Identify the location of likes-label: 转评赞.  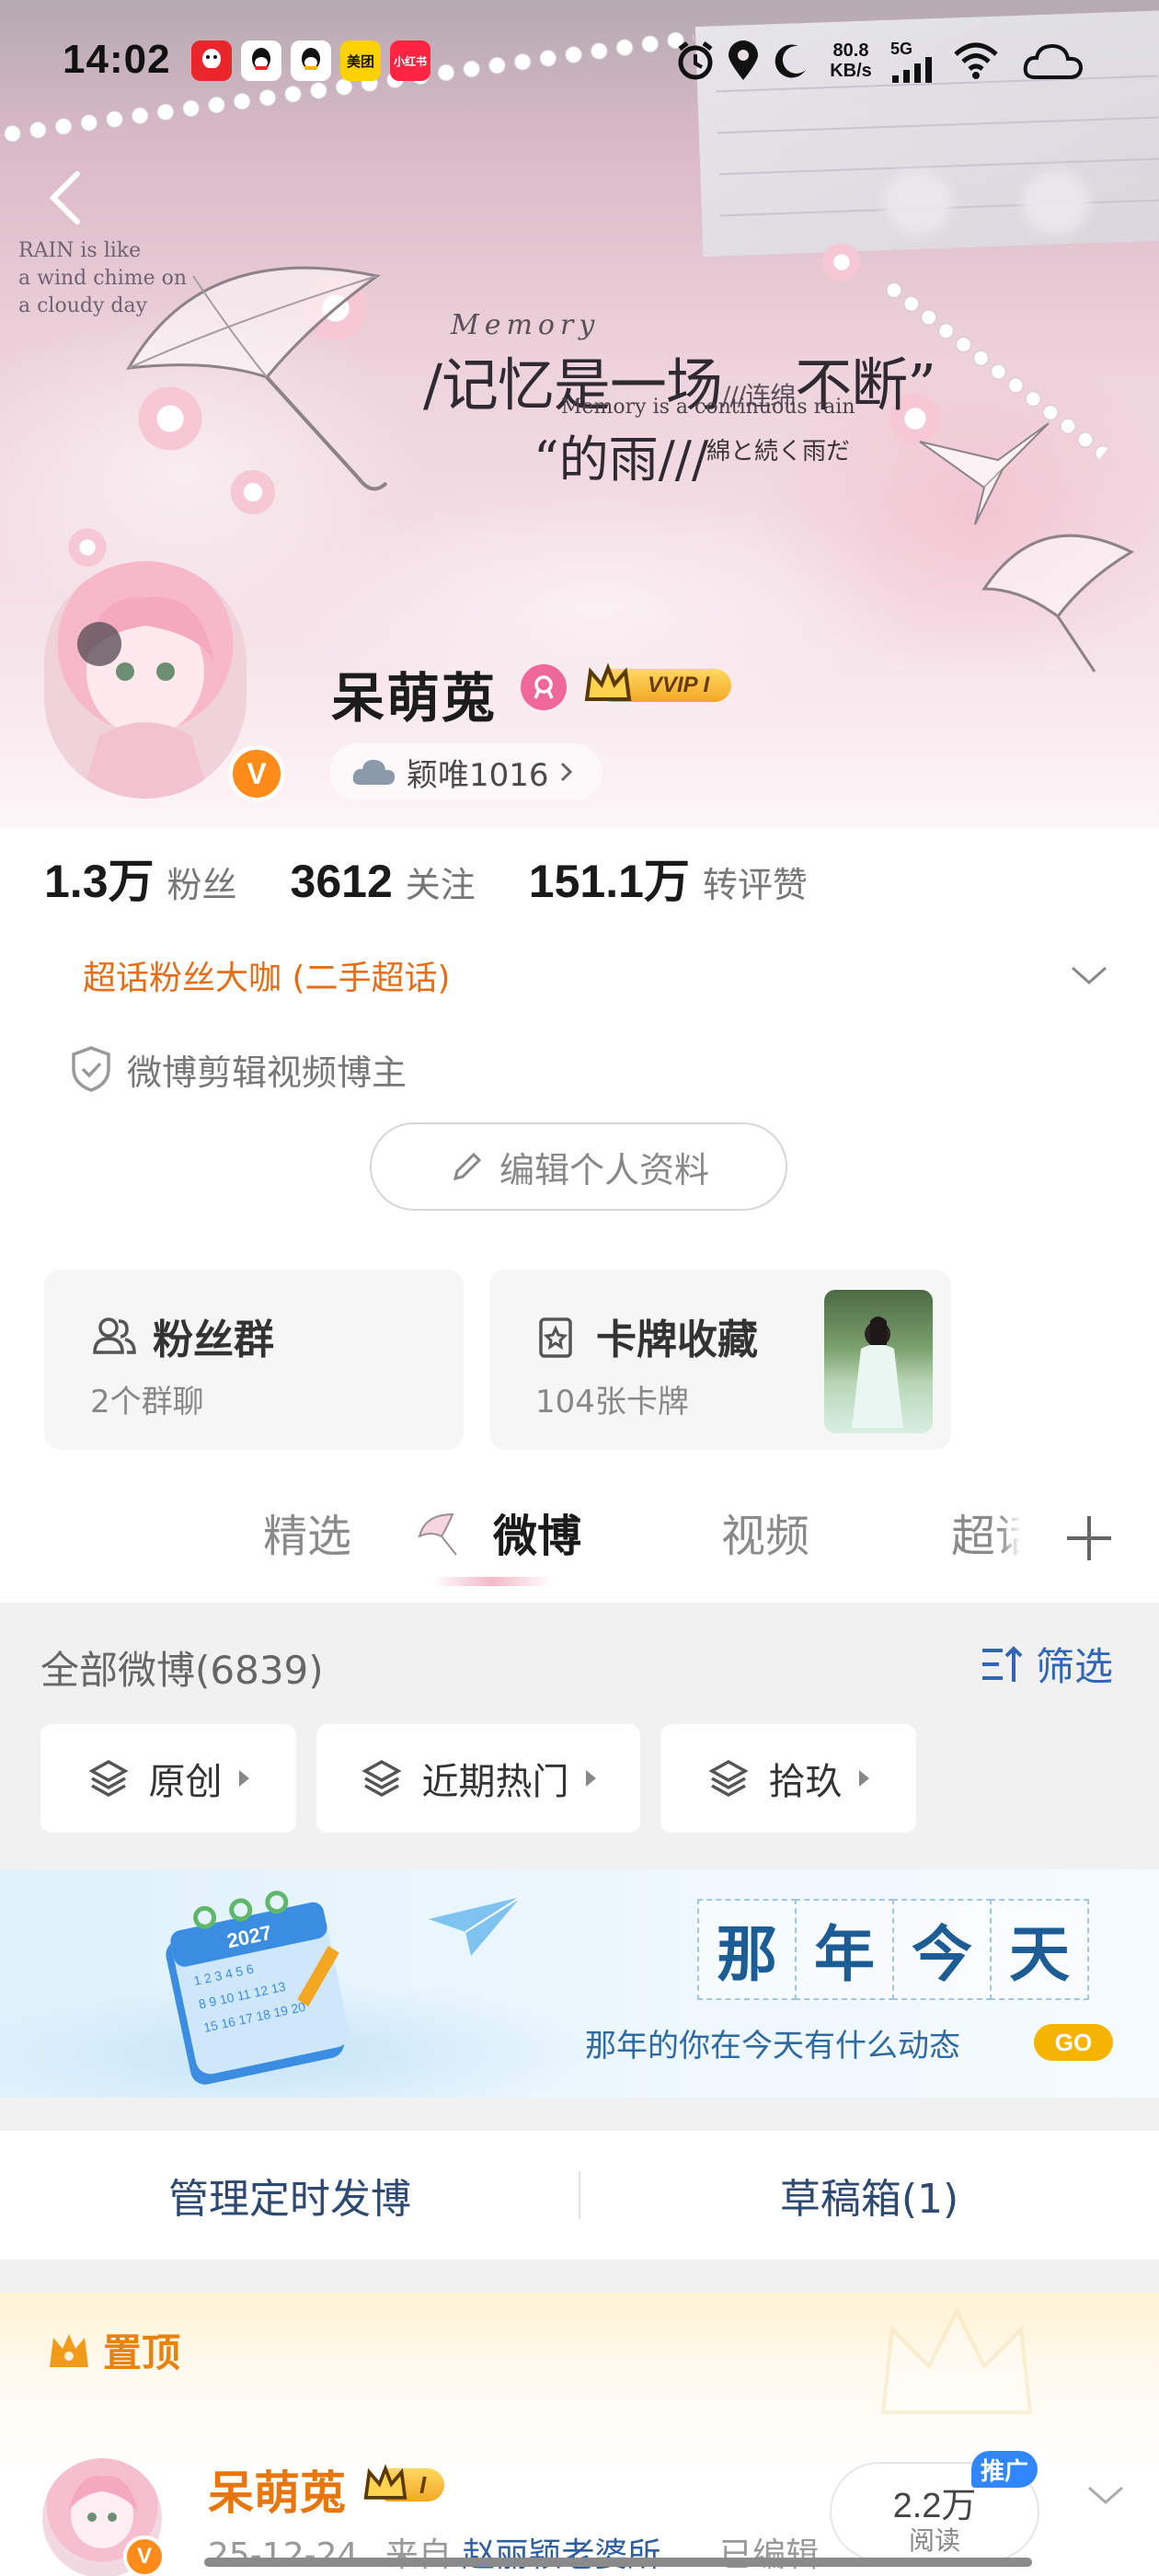
(755, 882).